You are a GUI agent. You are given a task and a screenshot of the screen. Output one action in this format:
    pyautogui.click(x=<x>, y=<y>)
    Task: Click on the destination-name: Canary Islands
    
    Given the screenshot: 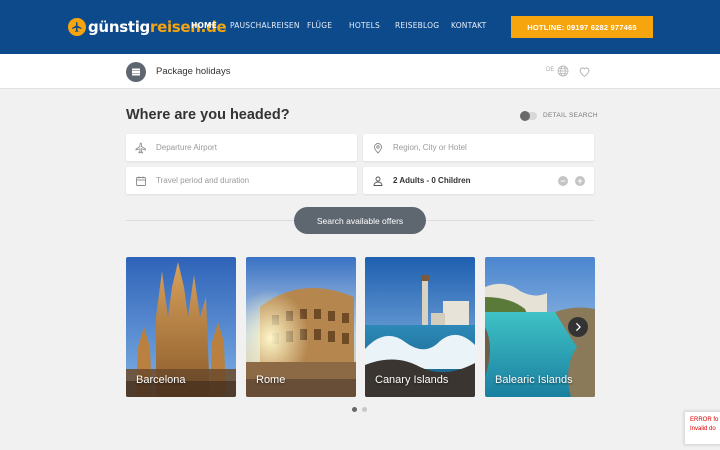 What is the action you would take?
    pyautogui.click(x=412, y=380)
    